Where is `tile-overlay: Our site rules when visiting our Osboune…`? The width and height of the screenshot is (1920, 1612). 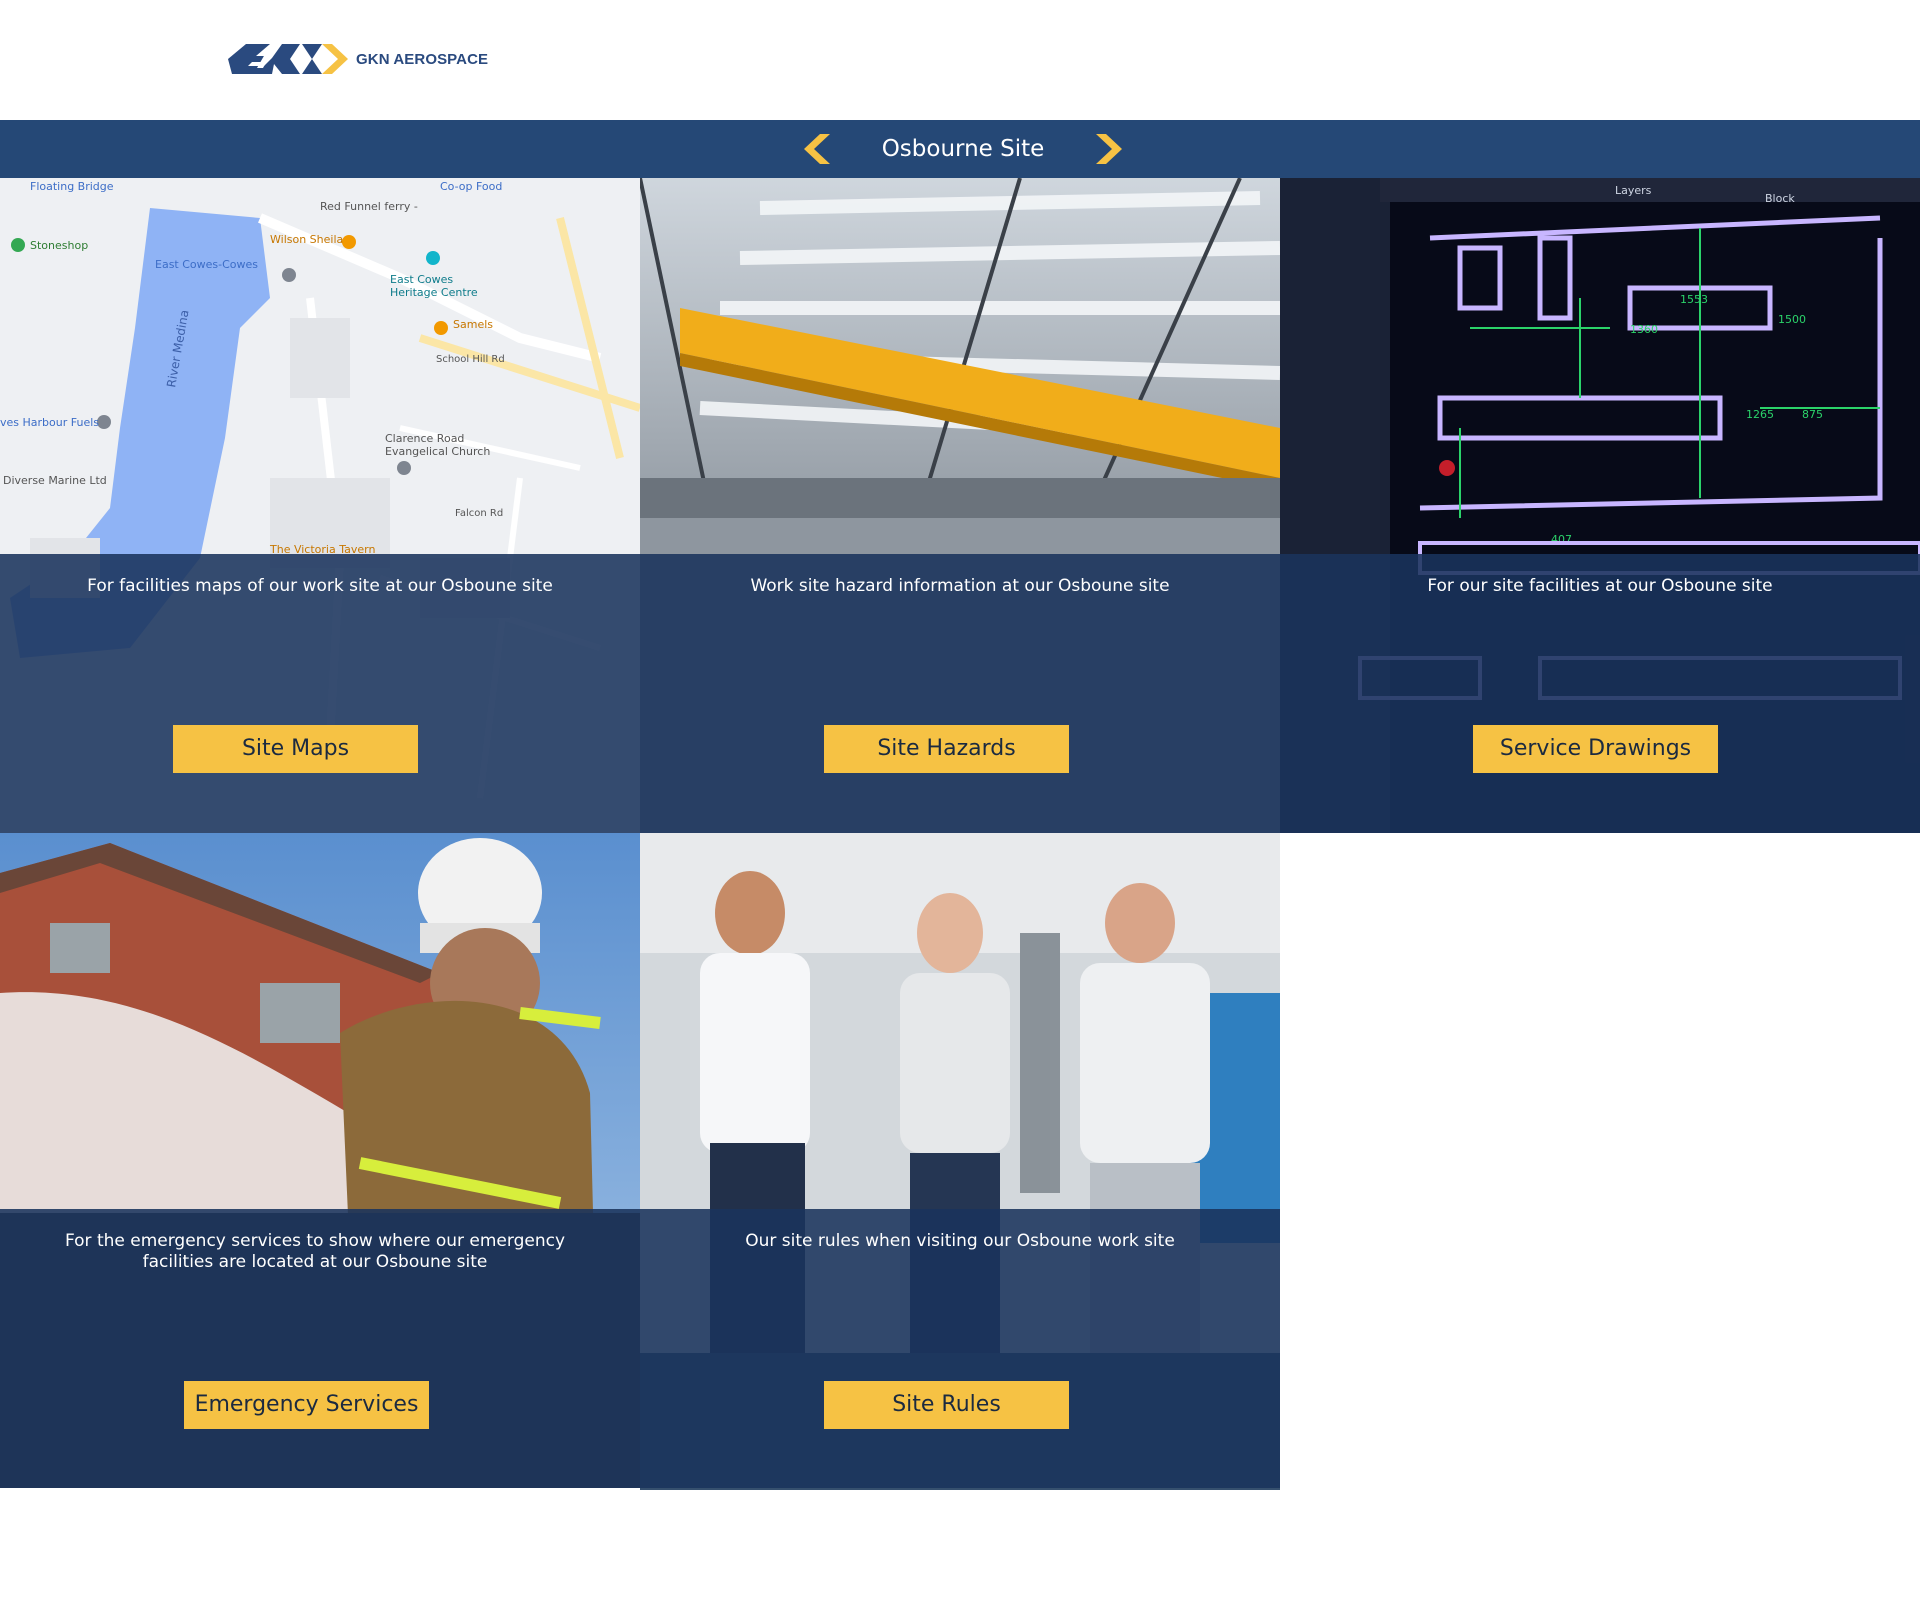 tile-overlay: Our site rules when visiting our Osboune… is located at coordinates (960, 1348).